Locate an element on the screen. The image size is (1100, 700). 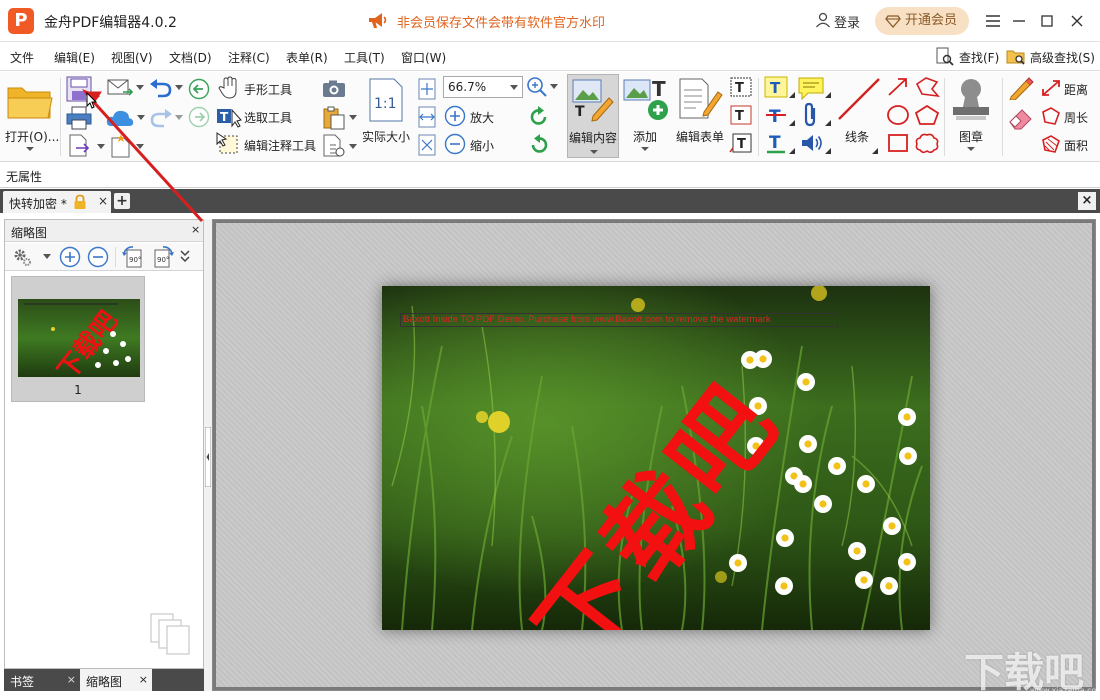
edit-annotation-icon is located at coordinates (228, 144).